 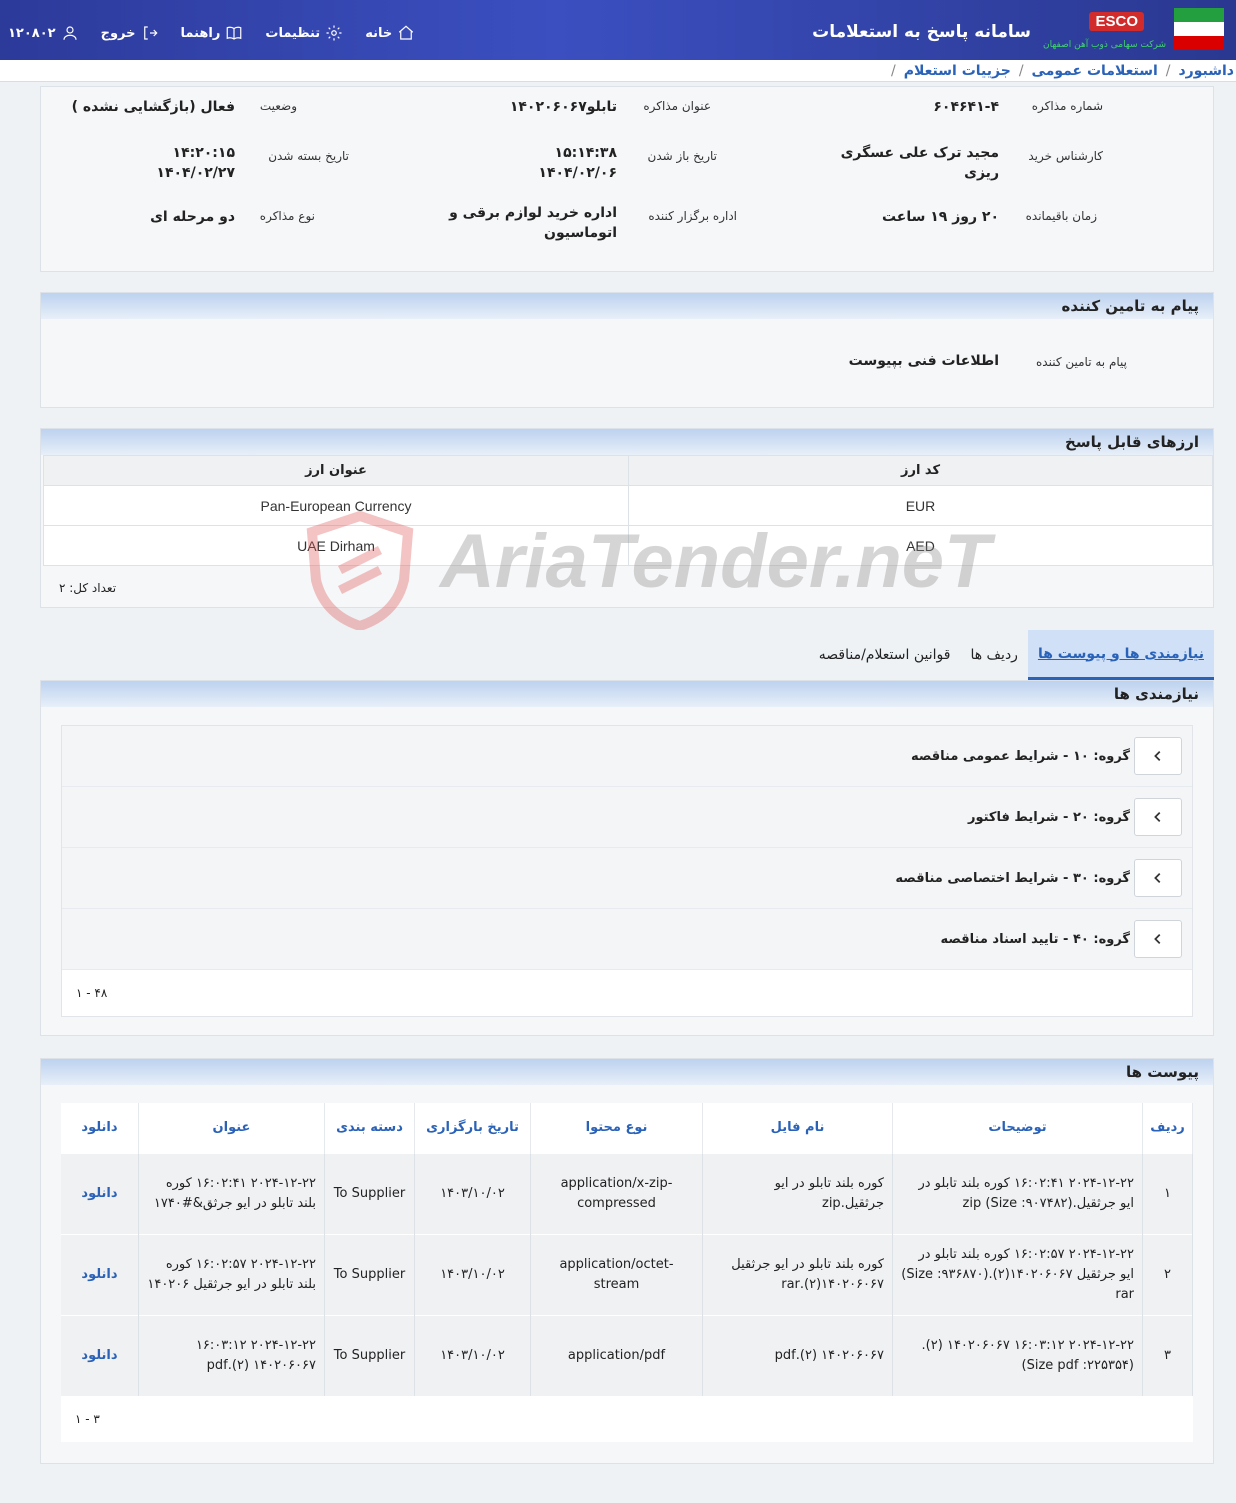 What do you see at coordinates (88, 588) in the screenshot?
I see `currency-count: تعداد کل: ۲` at bounding box center [88, 588].